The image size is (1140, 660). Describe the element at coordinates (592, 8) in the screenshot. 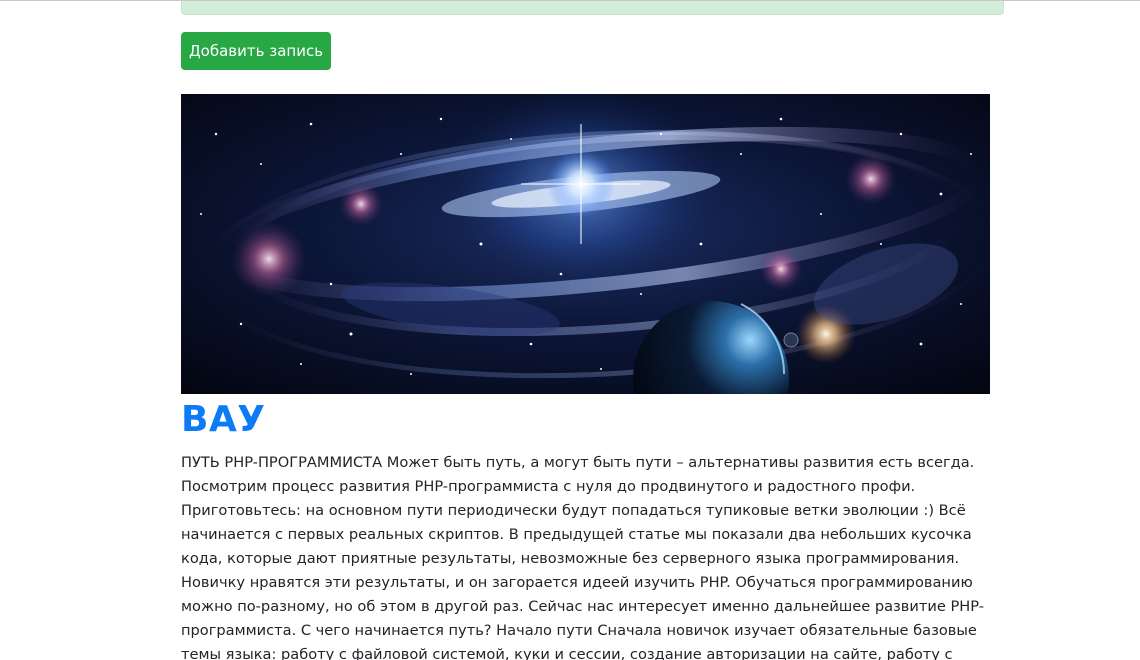

I see `success-alert` at that location.